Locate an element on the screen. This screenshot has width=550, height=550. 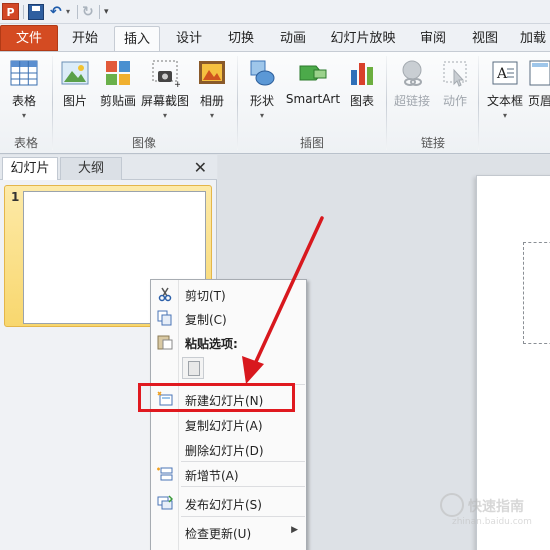
ribbon-tab-bar: 文件 开始 插入 设计 切换 动画 幻灯片放映 审阅 视图 加载 is located at coordinates (275, 37).